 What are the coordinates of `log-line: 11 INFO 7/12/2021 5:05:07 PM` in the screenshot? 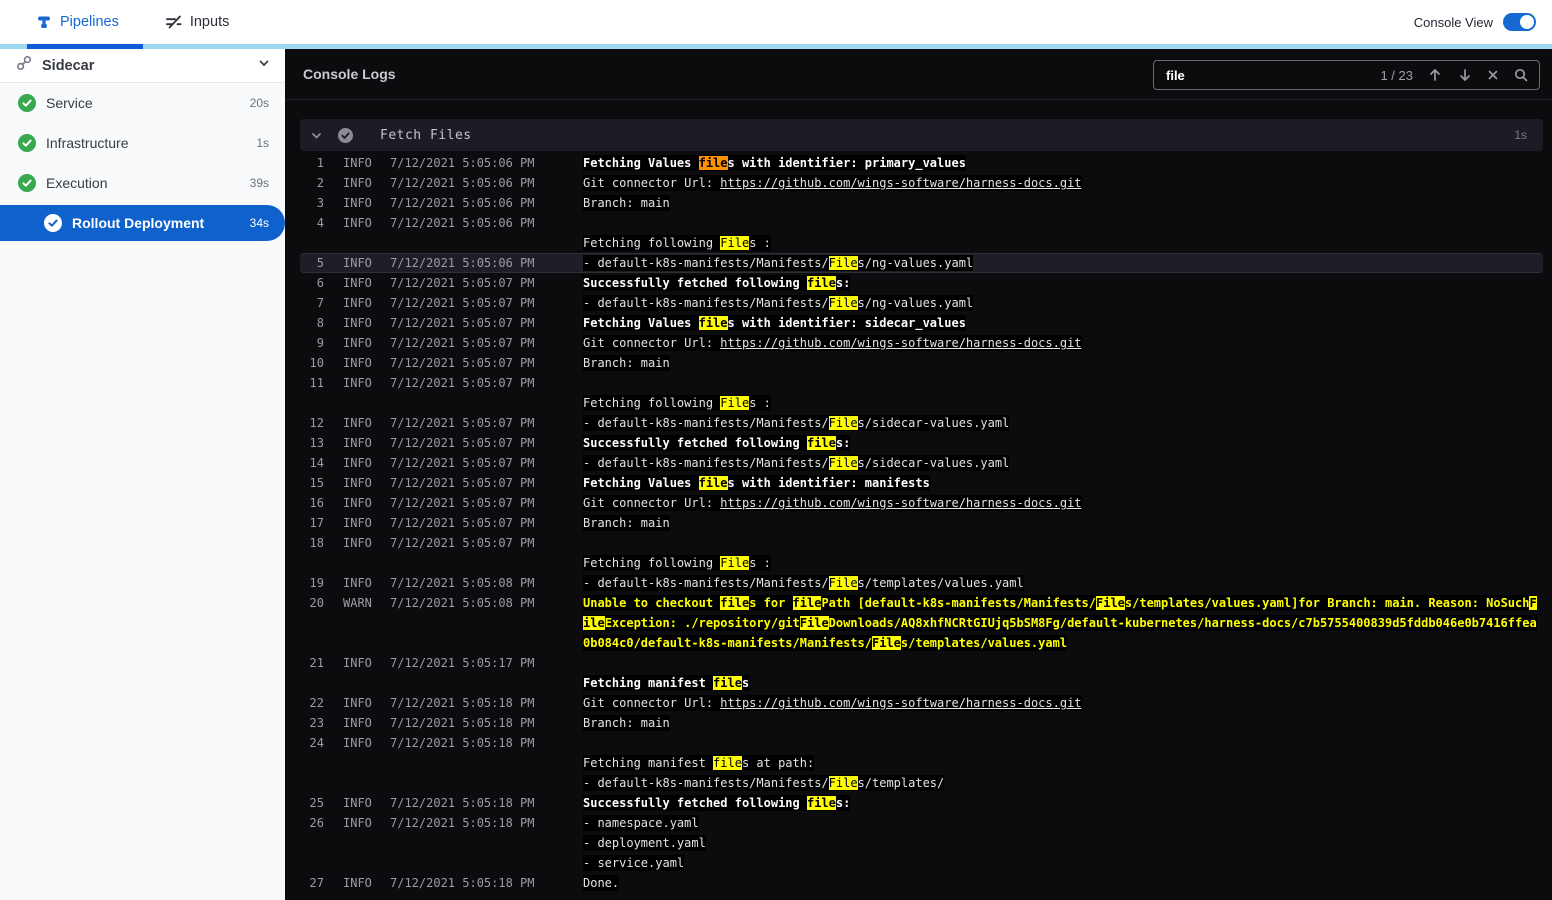 It's located at (921, 383).